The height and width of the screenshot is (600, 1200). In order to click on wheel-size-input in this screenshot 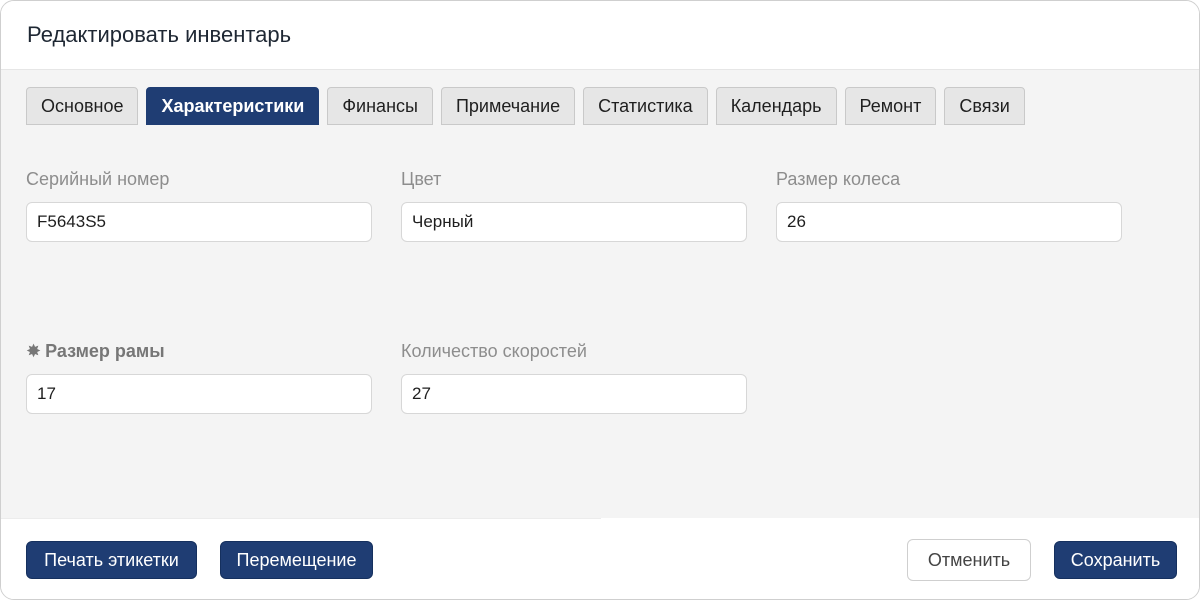, I will do `click(949, 222)`.